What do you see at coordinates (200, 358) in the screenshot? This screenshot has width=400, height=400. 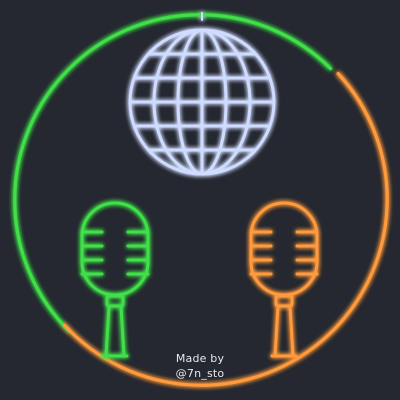 I see `credit-line-1: Made by` at bounding box center [200, 358].